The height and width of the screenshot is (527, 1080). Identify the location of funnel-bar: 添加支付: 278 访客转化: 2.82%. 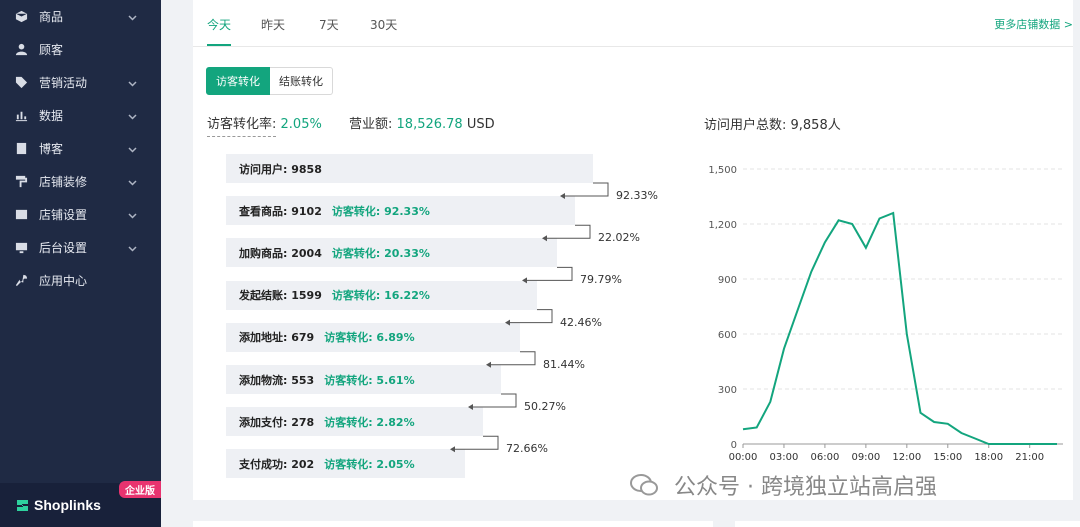
(354, 422).